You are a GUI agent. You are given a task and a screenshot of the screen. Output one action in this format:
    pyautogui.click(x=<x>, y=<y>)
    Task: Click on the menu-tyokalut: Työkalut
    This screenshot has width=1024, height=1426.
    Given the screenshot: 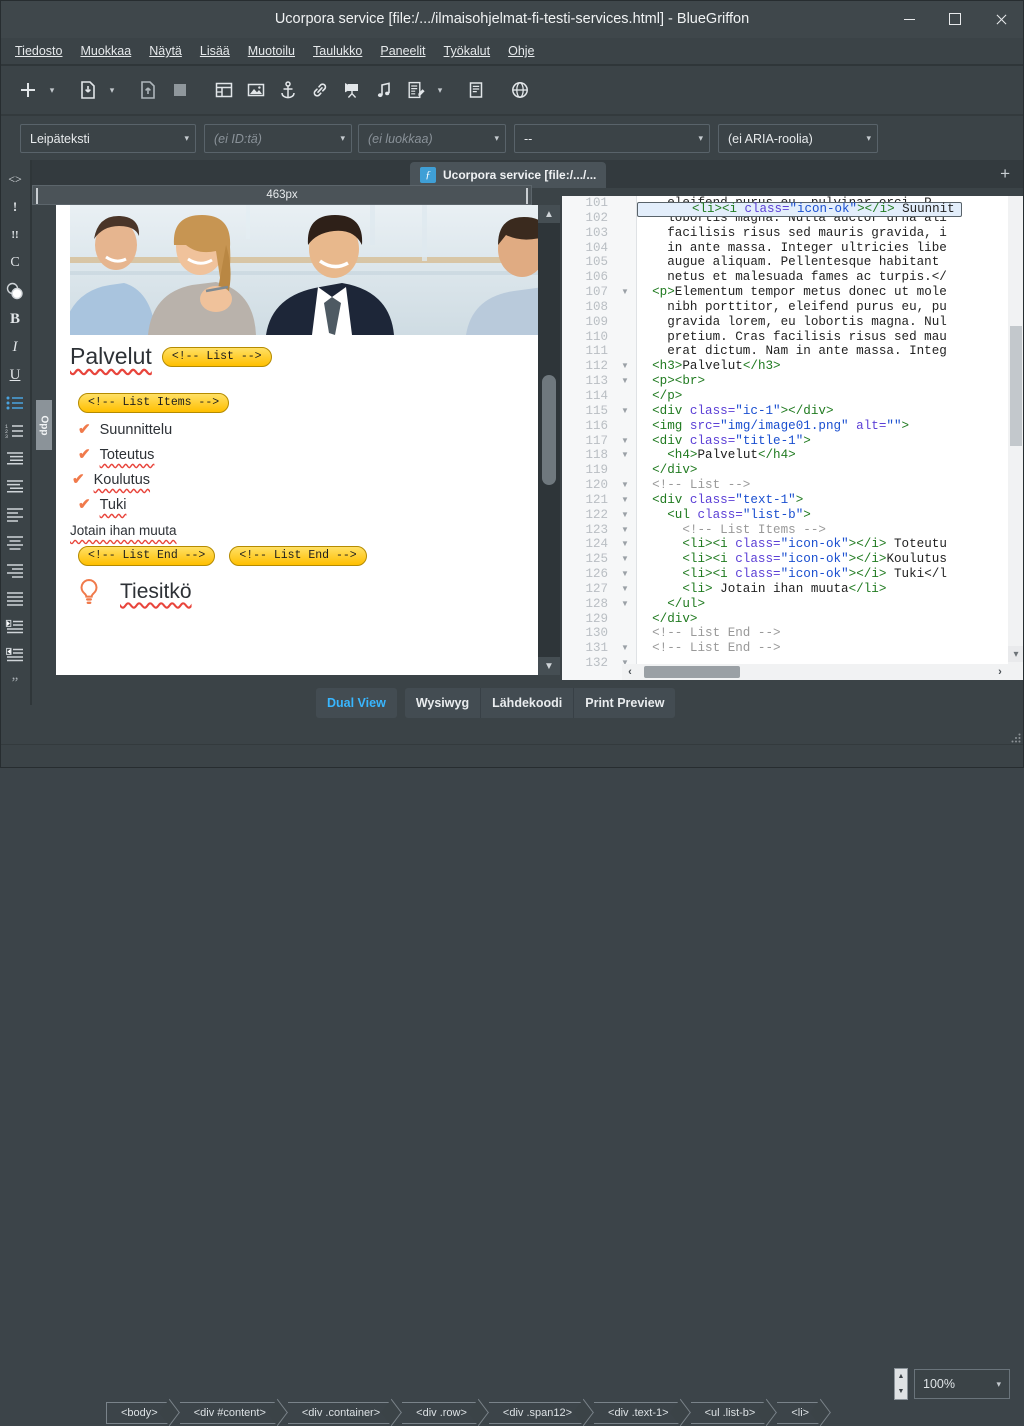 What is the action you would take?
    pyautogui.click(x=467, y=51)
    